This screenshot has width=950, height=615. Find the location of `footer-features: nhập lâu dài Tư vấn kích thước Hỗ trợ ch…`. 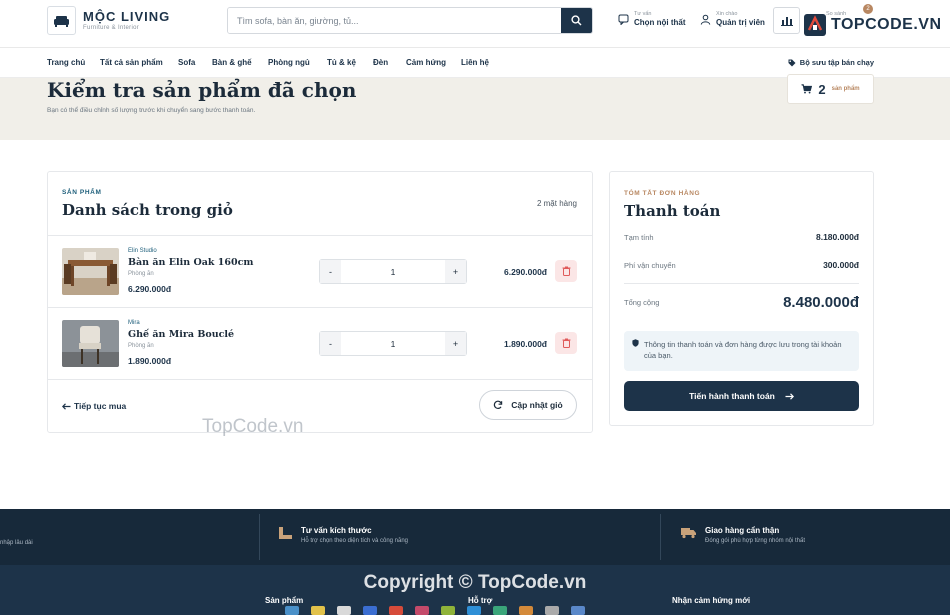

footer-features: nhập lâu dài Tư vấn kích thước Hỗ trợ ch… is located at coordinates (475, 537).